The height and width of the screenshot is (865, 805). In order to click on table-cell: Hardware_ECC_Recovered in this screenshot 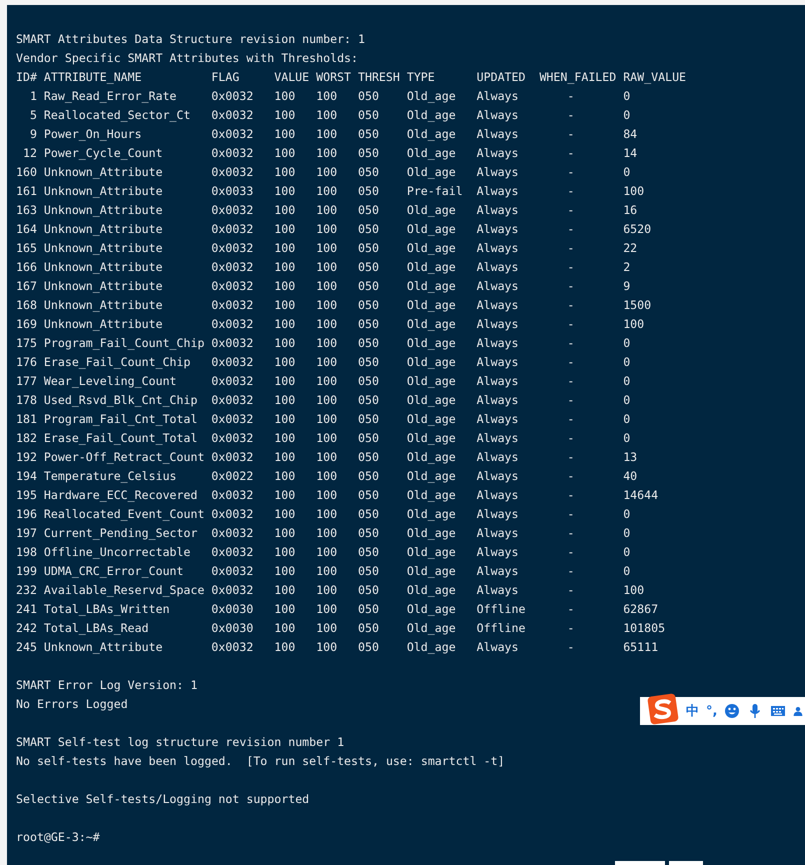, I will do `click(121, 495)`.